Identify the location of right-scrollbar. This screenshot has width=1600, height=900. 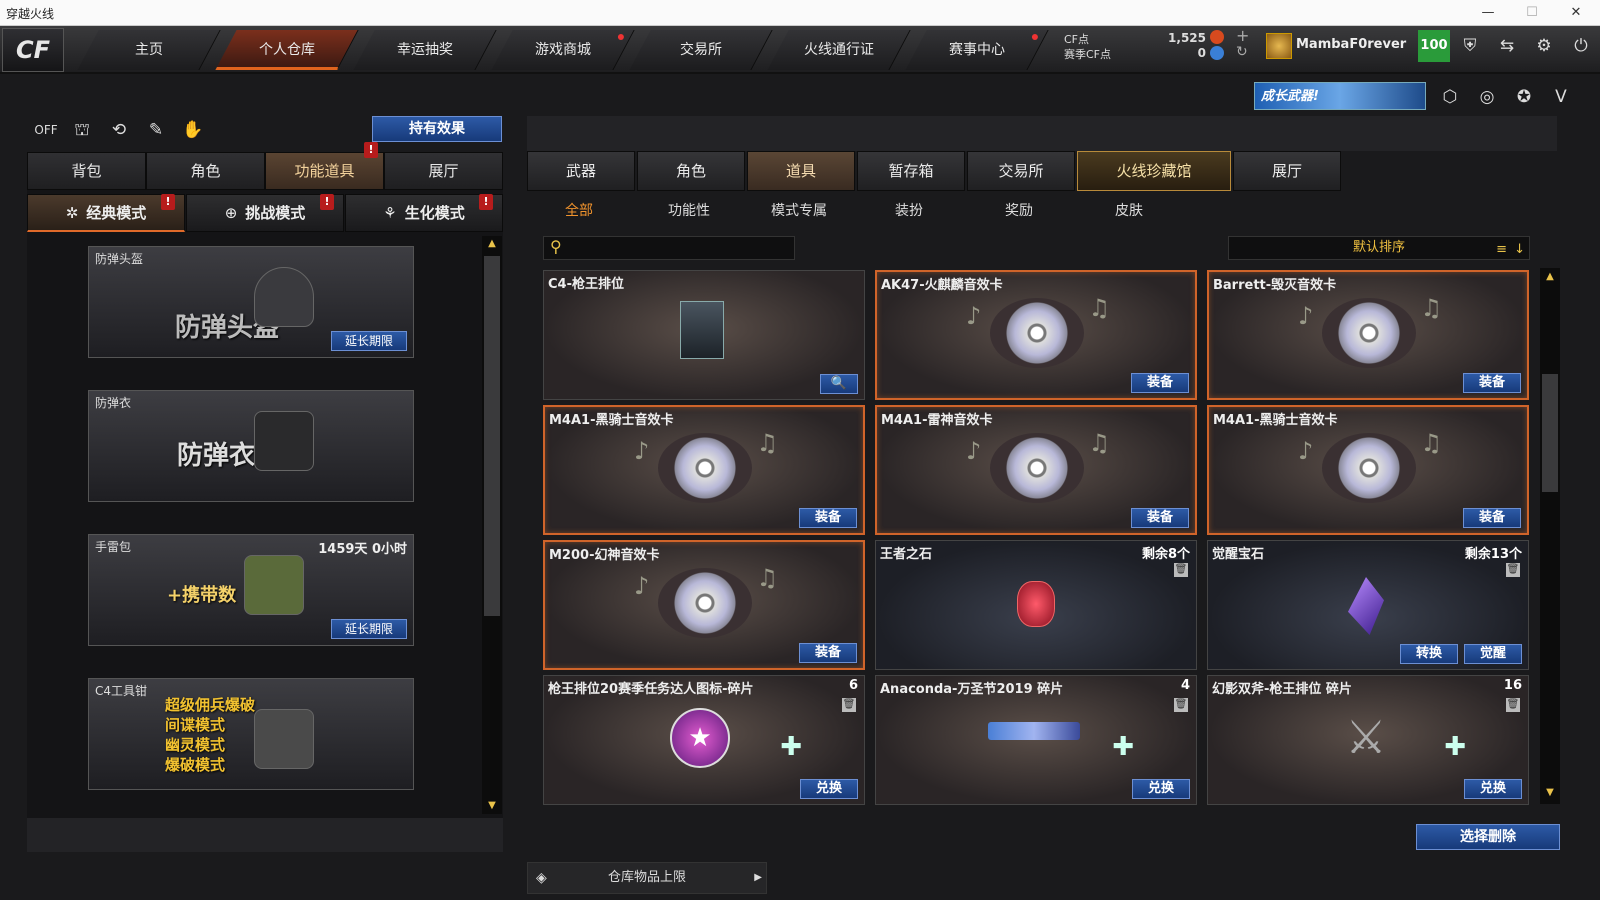
(1550, 536).